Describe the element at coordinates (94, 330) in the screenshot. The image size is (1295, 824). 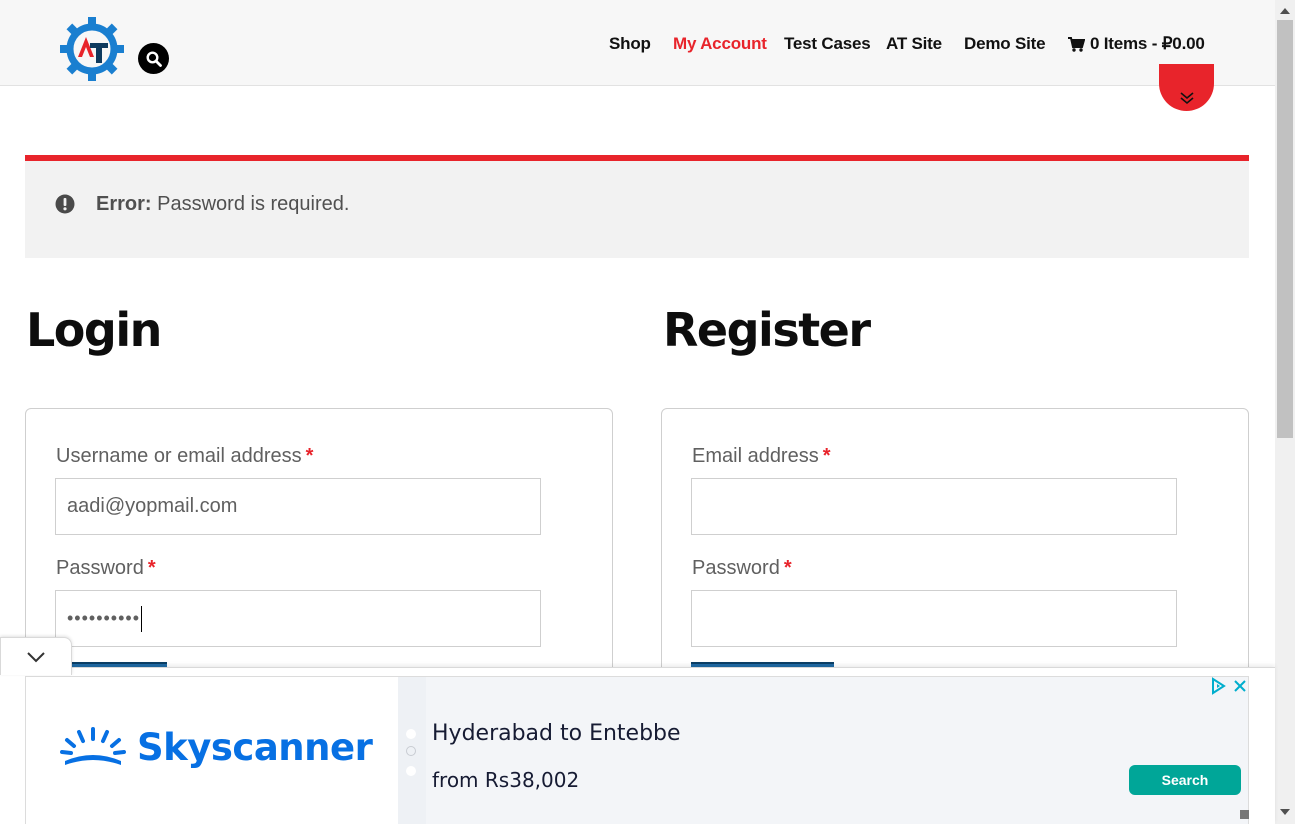
I see `login-heading: Login` at that location.